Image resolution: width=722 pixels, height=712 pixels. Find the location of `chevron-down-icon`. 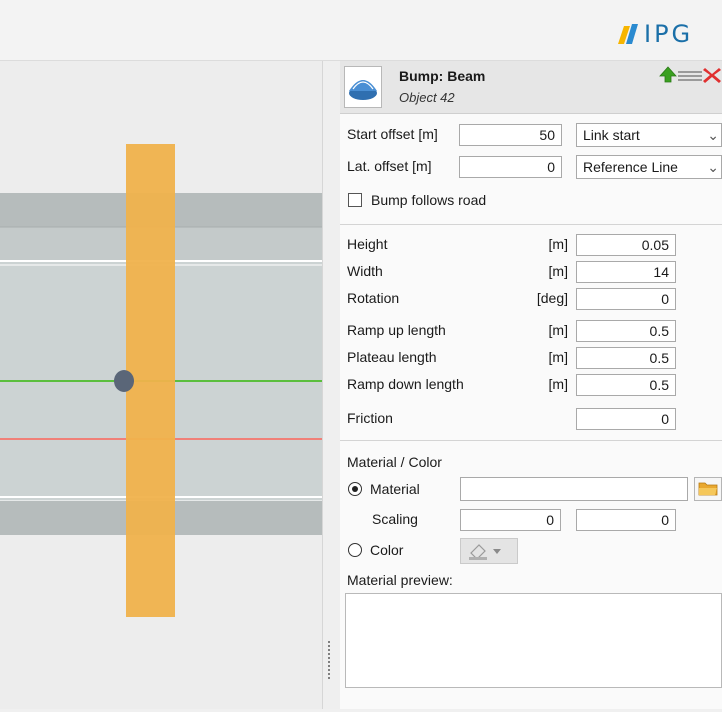

chevron-down-icon is located at coordinates (497, 551).